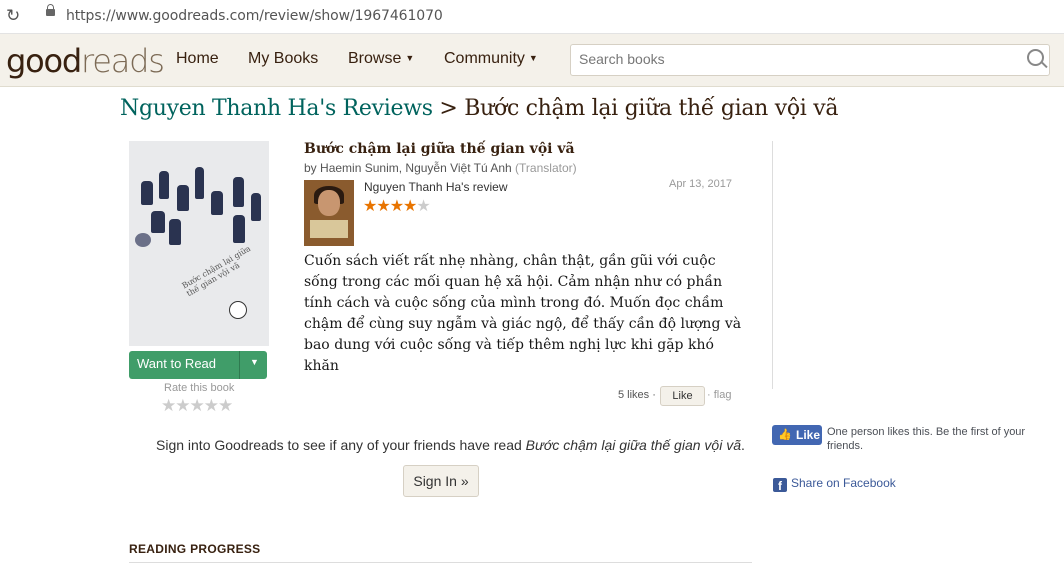 The height and width of the screenshot is (571, 1064). What do you see at coordinates (622, 59) in the screenshot?
I see `search-placeholder: Search books` at bounding box center [622, 59].